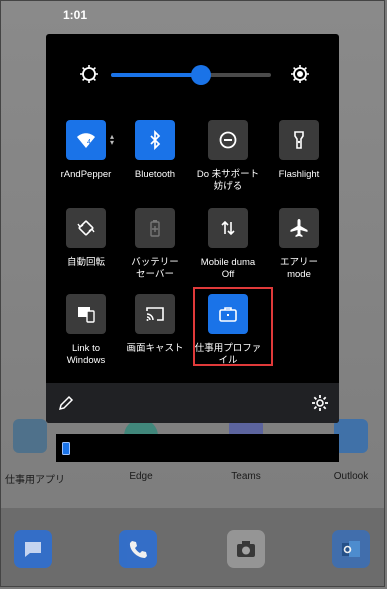 The width and height of the screenshot is (387, 589). I want to click on brightness-slider, so click(191, 75).